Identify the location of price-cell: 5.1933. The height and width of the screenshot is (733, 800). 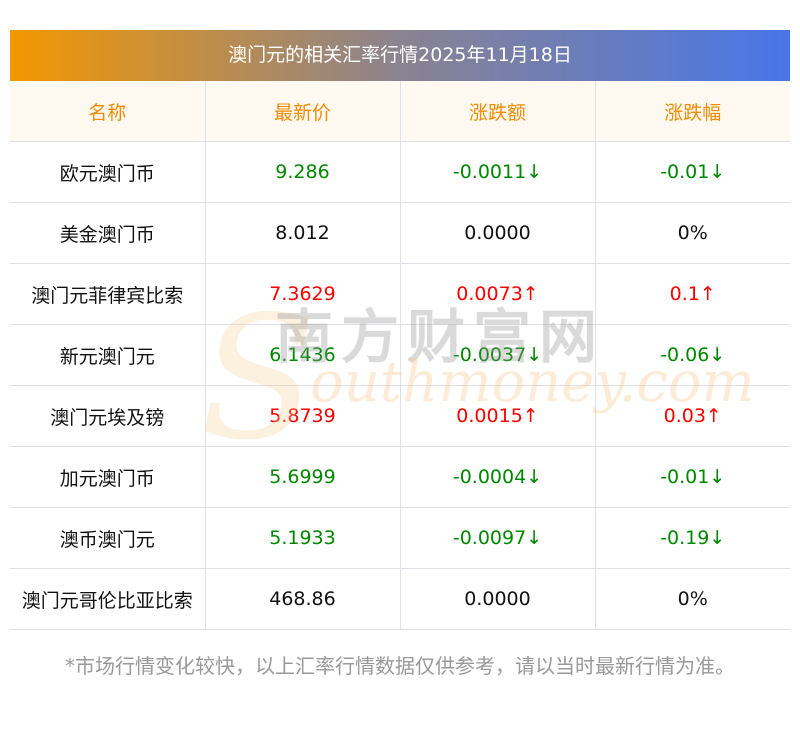
(302, 538).